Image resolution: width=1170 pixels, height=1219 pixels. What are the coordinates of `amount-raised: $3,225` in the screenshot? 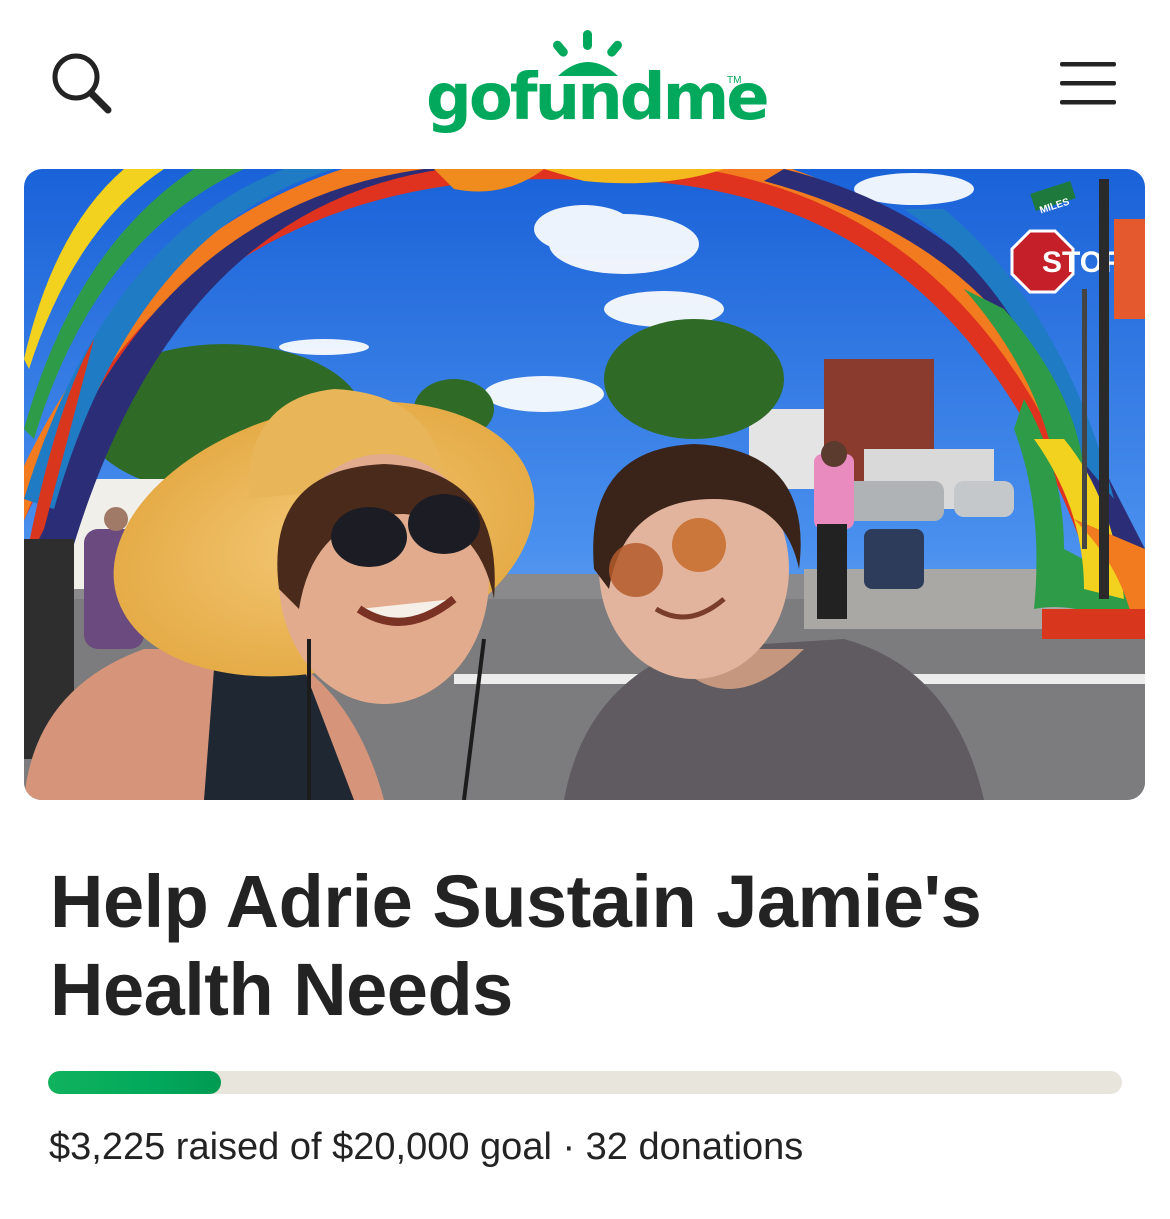 It's located at (107, 1147).